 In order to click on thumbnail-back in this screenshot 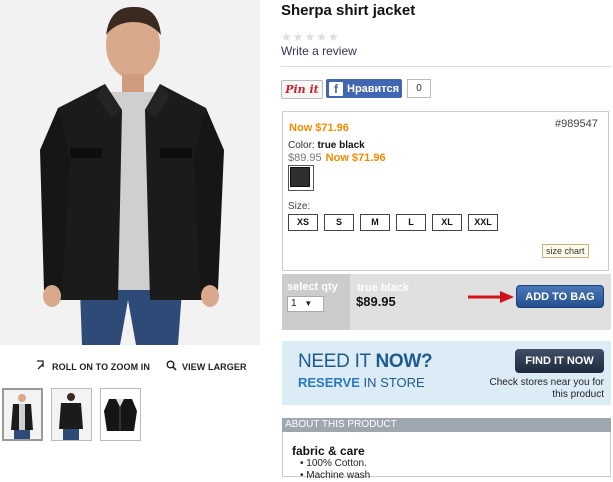, I will do `click(71, 414)`.